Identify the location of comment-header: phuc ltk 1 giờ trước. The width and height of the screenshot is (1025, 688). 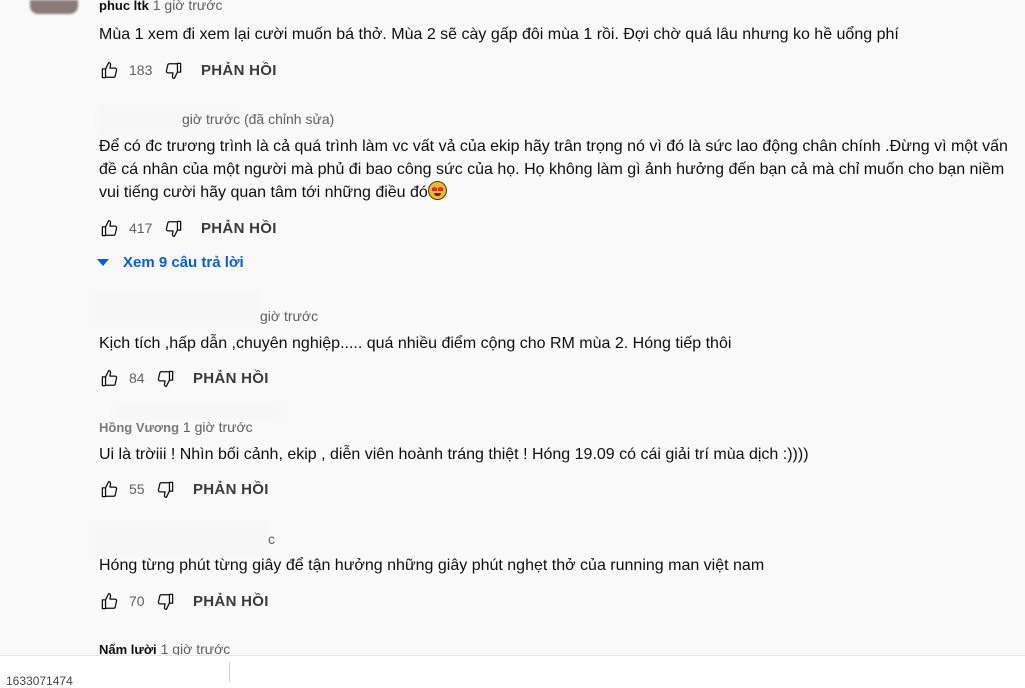
(160, 6).